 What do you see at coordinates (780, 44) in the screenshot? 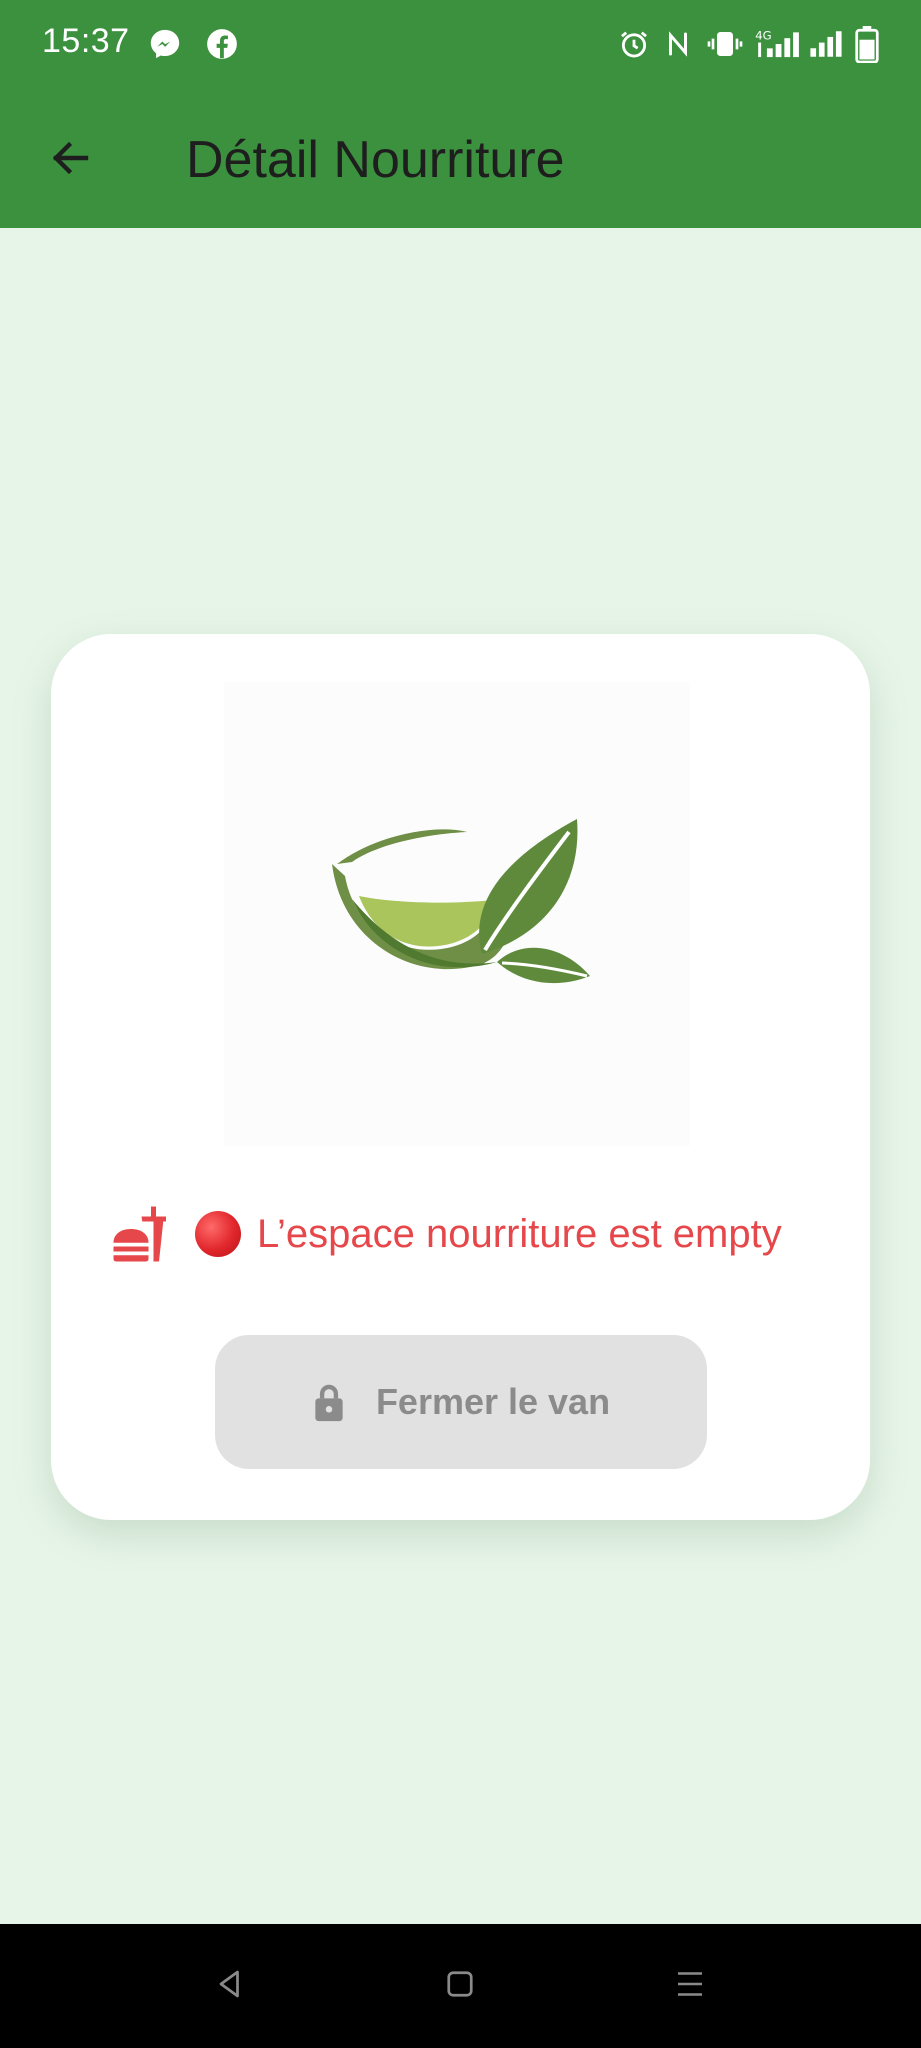
I see `signal-4g-icon: 4G` at bounding box center [780, 44].